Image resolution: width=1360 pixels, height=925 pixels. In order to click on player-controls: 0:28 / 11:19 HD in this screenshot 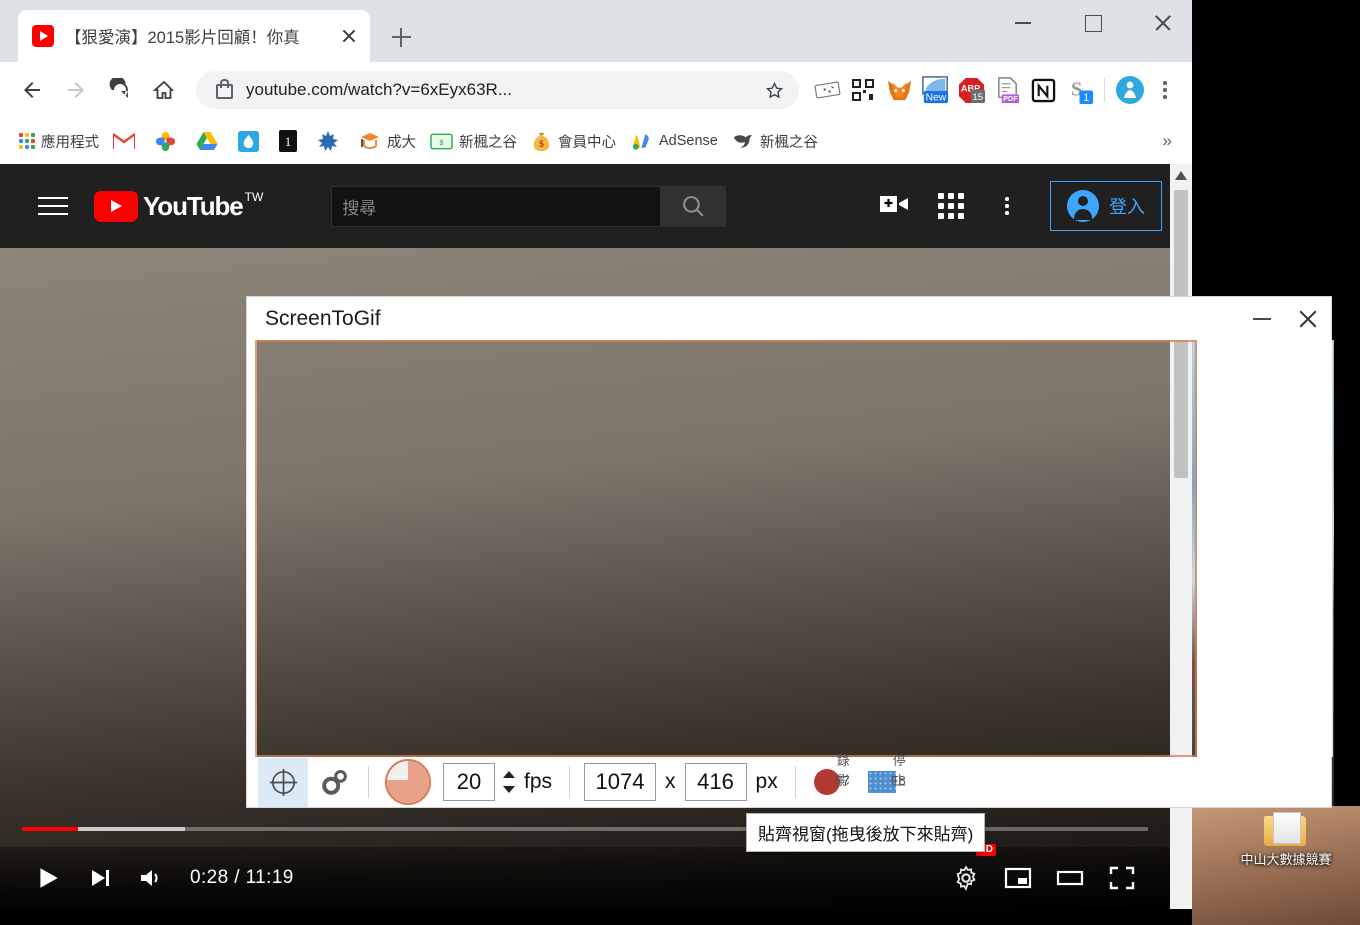, I will do `click(585, 868)`.